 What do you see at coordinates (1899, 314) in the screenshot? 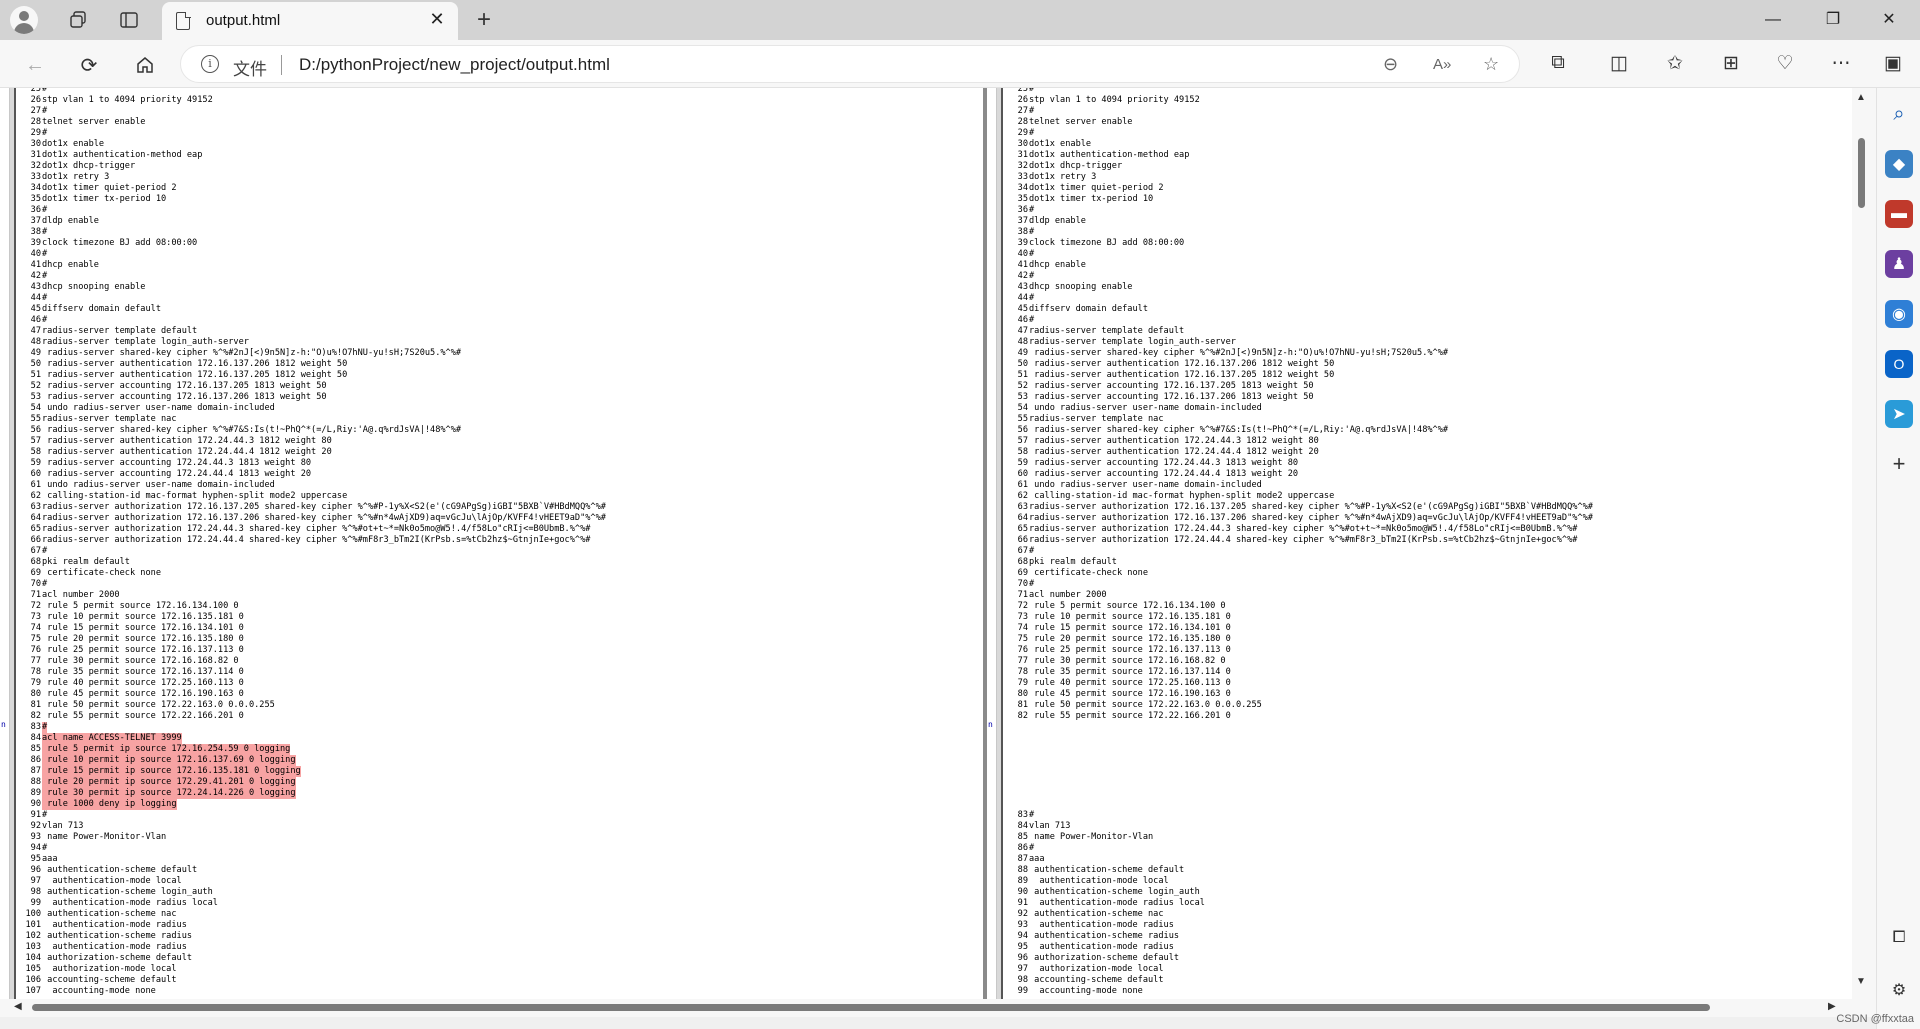
I see `copilot-icon: ◉` at bounding box center [1899, 314].